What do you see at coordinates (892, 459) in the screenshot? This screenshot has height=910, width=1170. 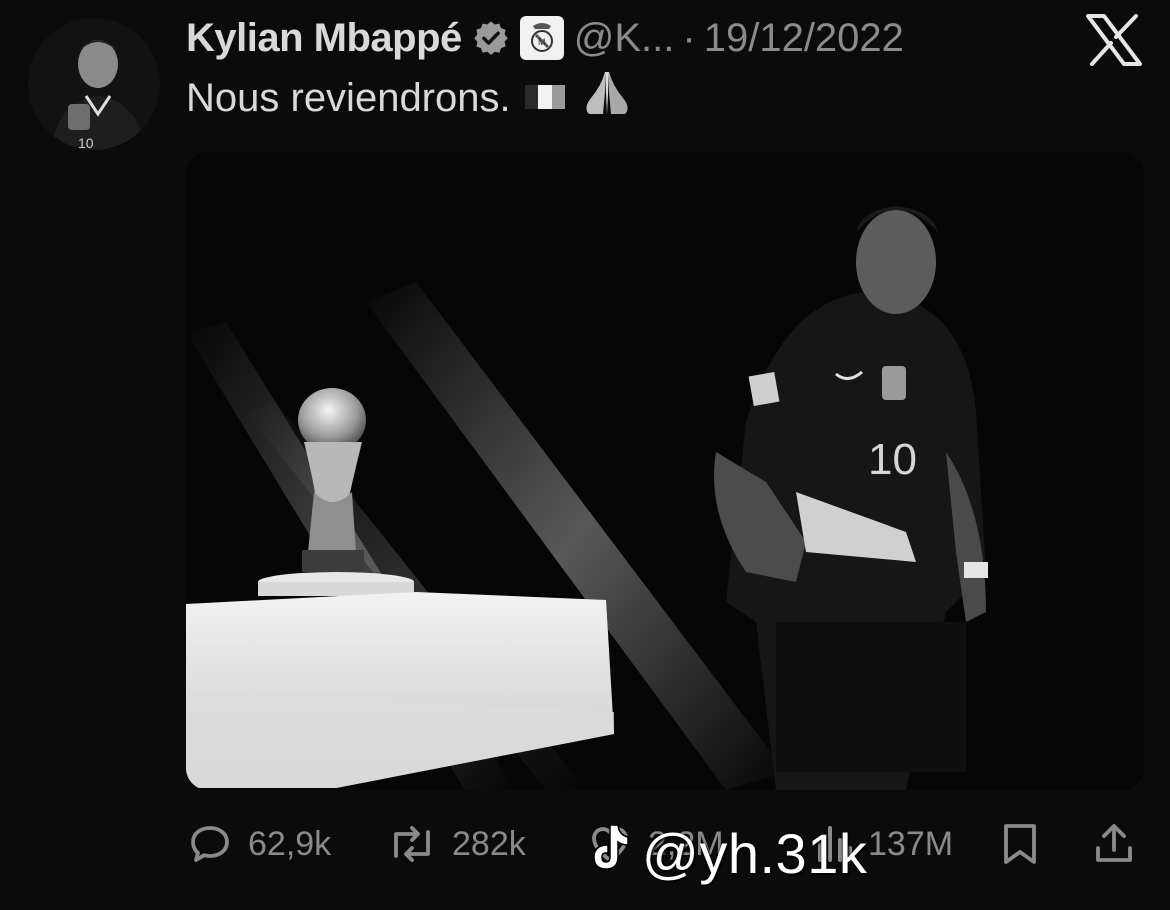 I see `jersey-number: 10` at bounding box center [892, 459].